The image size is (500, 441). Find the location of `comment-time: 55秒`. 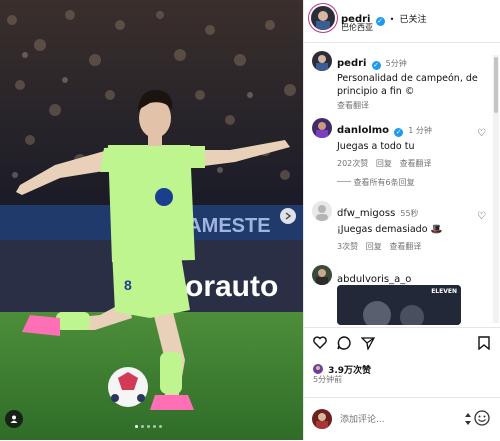

comment-time: 55秒 is located at coordinates (409, 213).